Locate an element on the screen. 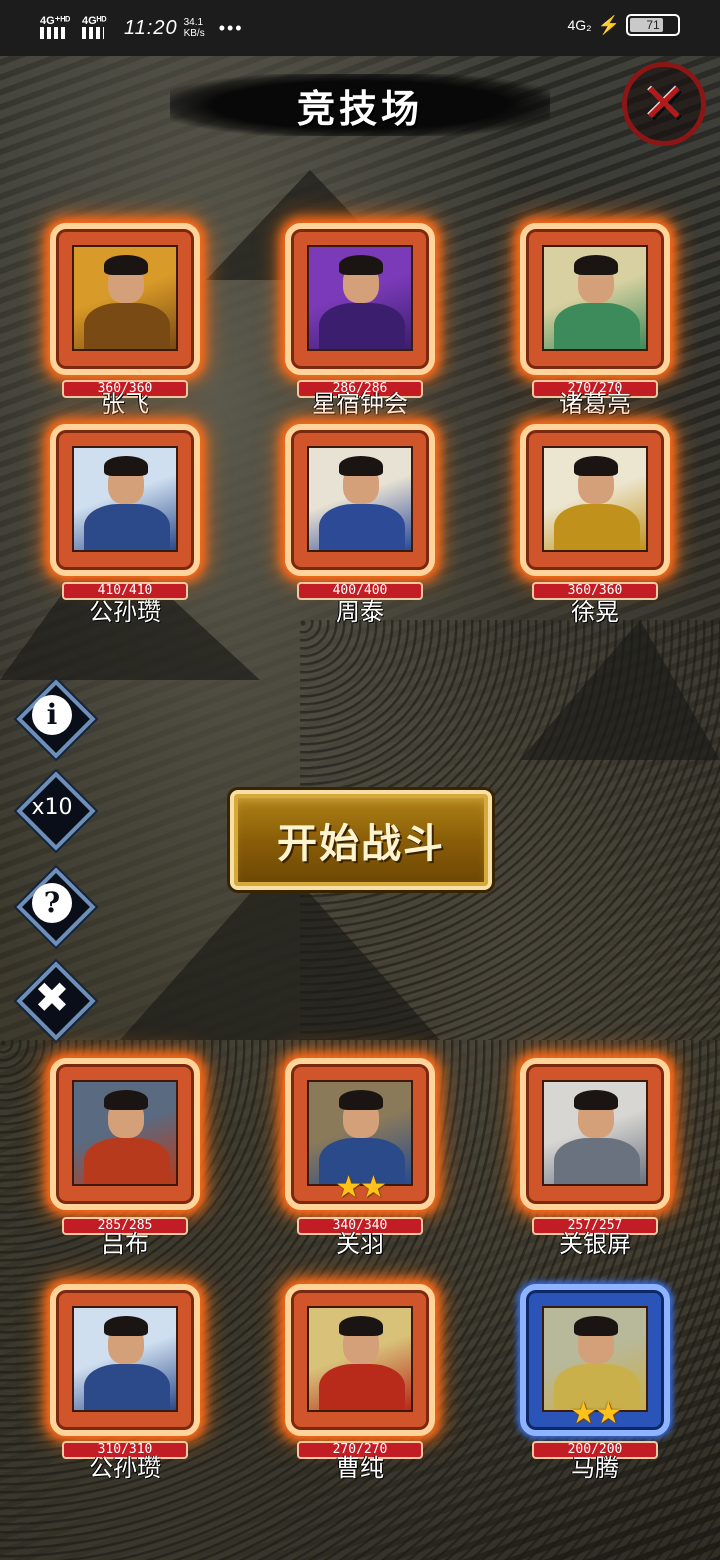 The image size is (720, 1560). signal-indicator: 4G⁺ᴴᴰ is located at coordinates (57, 28).